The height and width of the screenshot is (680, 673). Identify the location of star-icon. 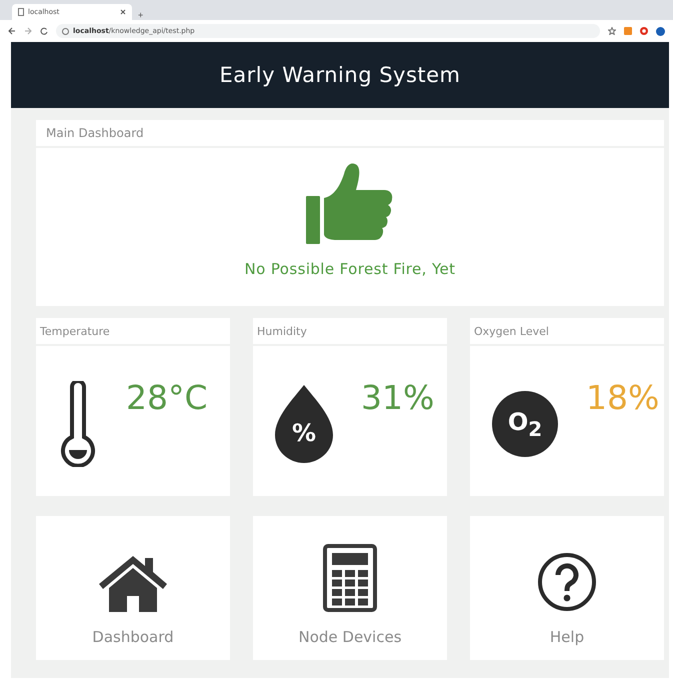
(612, 31).